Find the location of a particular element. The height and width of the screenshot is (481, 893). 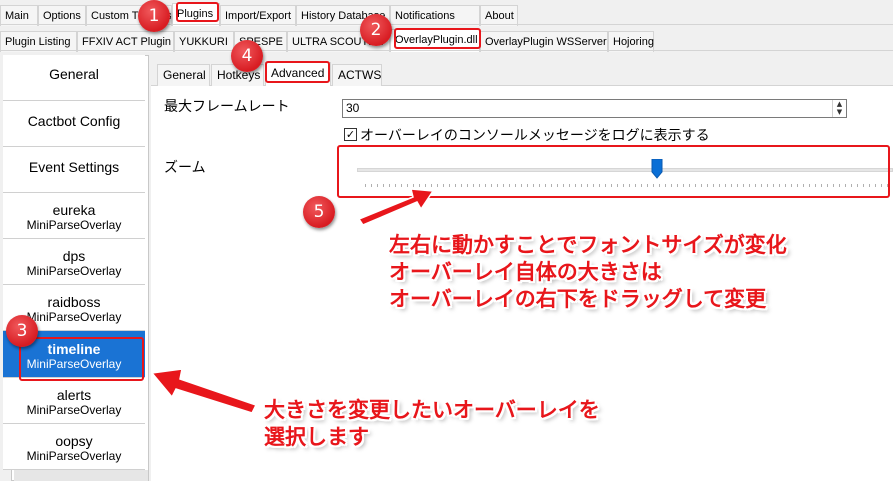

highlight-overlayplugin-tab is located at coordinates (437, 38).